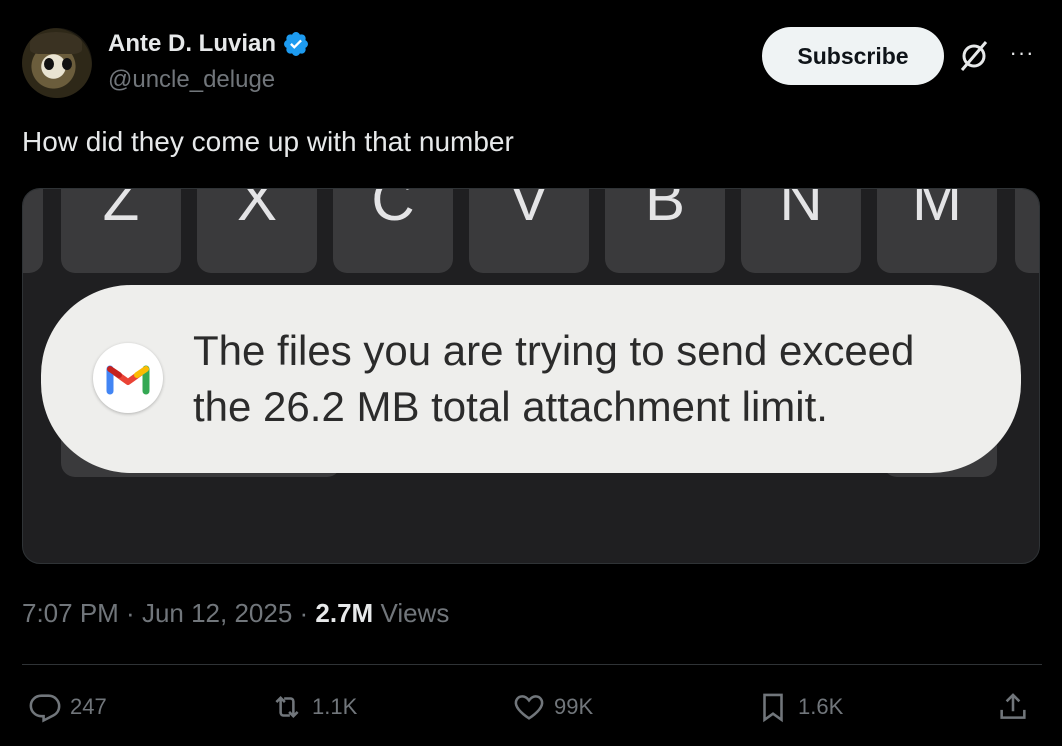 This screenshot has height=746, width=1062. I want to click on avatar-eye-left, so click(49, 64).